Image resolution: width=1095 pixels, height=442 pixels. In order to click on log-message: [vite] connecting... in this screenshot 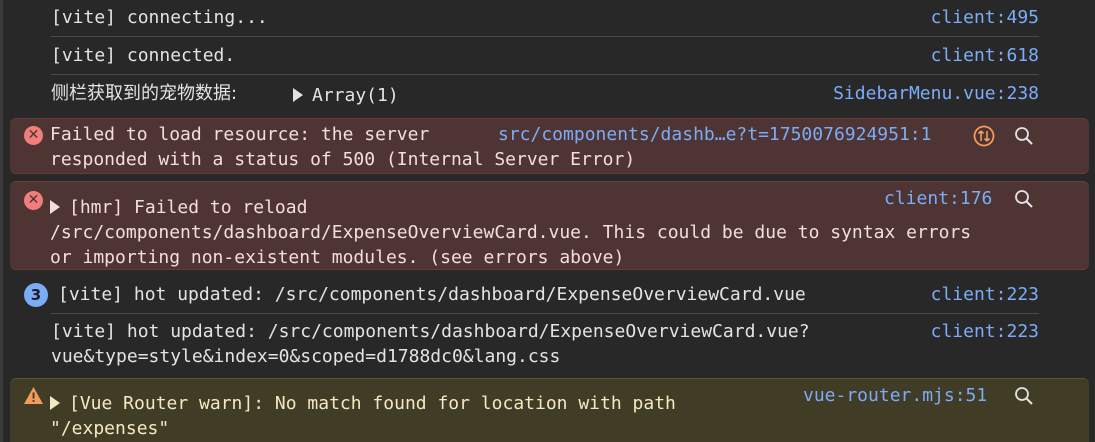, I will do `click(159, 17)`.